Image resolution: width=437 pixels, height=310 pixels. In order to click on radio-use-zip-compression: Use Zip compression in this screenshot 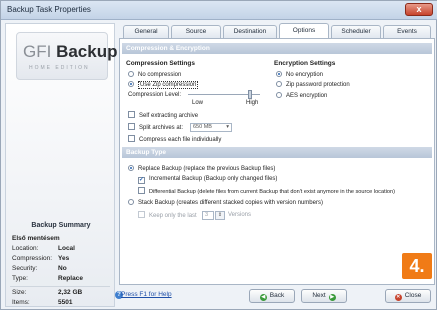, I will do `click(163, 85)`.